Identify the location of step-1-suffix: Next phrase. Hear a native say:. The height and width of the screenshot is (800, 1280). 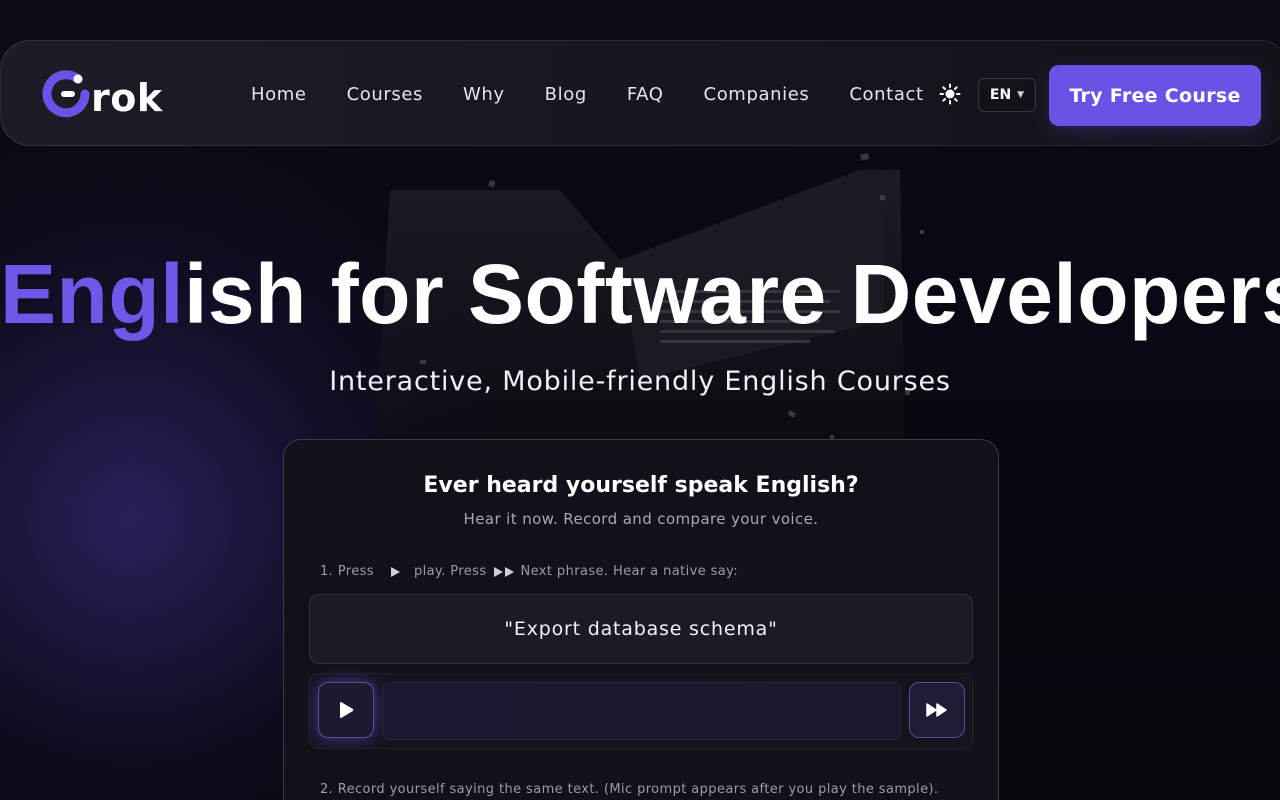
(629, 571).